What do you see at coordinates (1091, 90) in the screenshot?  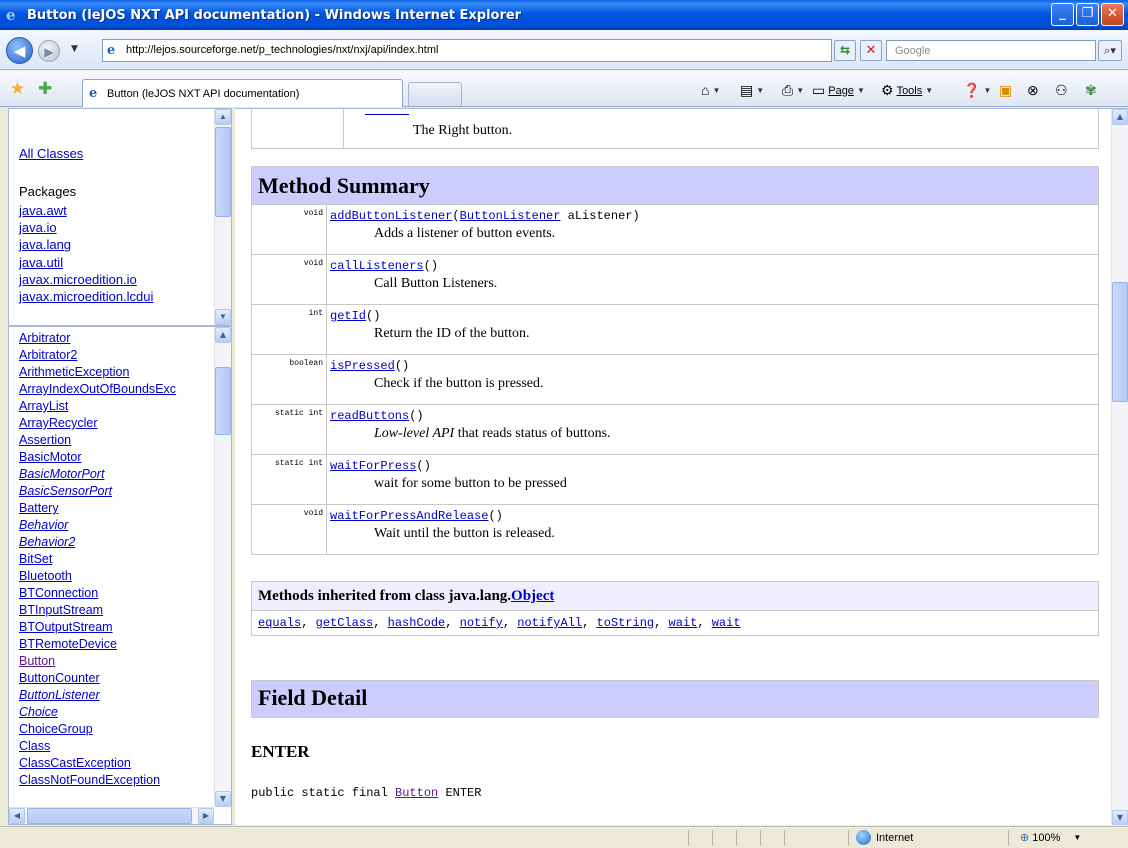 I see `extras-button: ✾` at bounding box center [1091, 90].